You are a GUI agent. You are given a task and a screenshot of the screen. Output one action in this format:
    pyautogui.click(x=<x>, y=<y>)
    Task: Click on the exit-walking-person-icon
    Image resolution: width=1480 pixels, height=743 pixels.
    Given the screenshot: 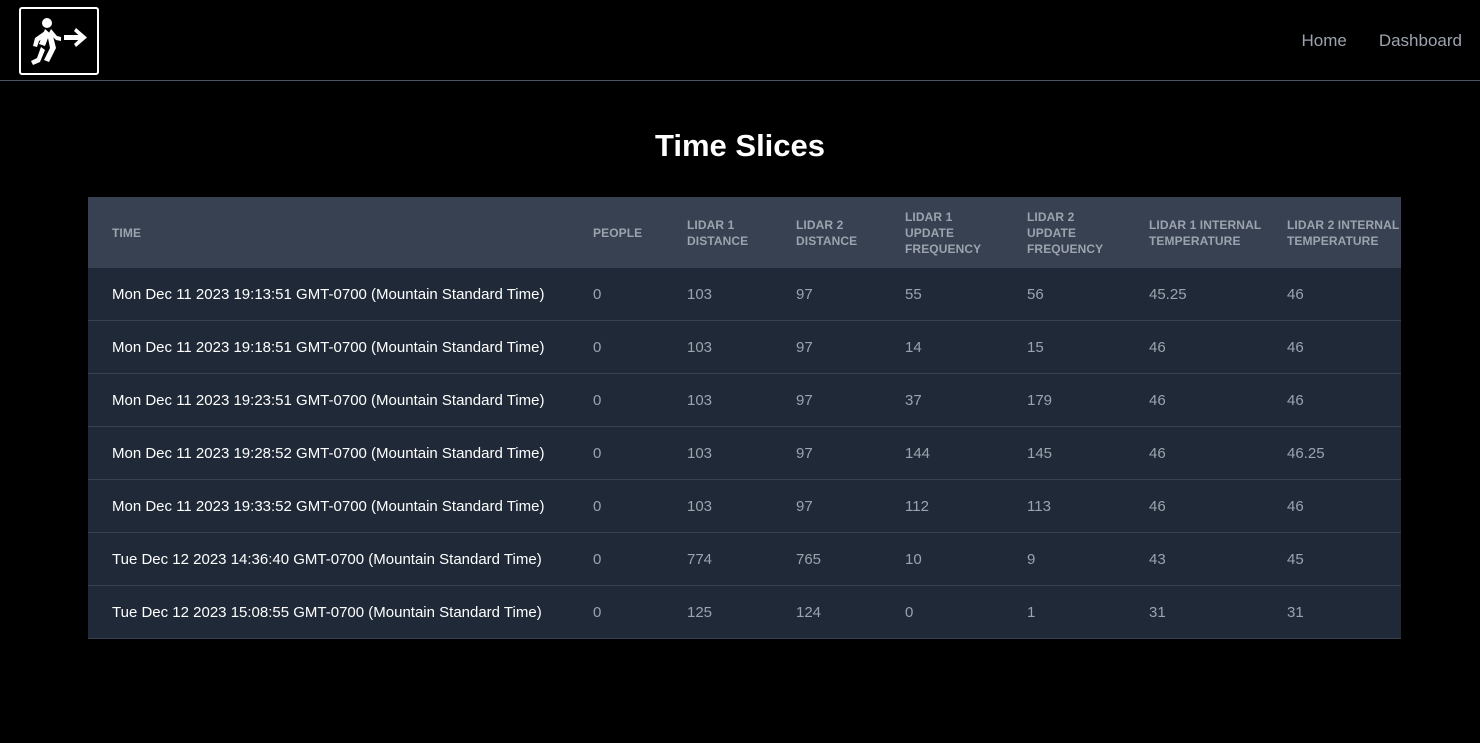 What is the action you would take?
    pyautogui.click(x=59, y=41)
    